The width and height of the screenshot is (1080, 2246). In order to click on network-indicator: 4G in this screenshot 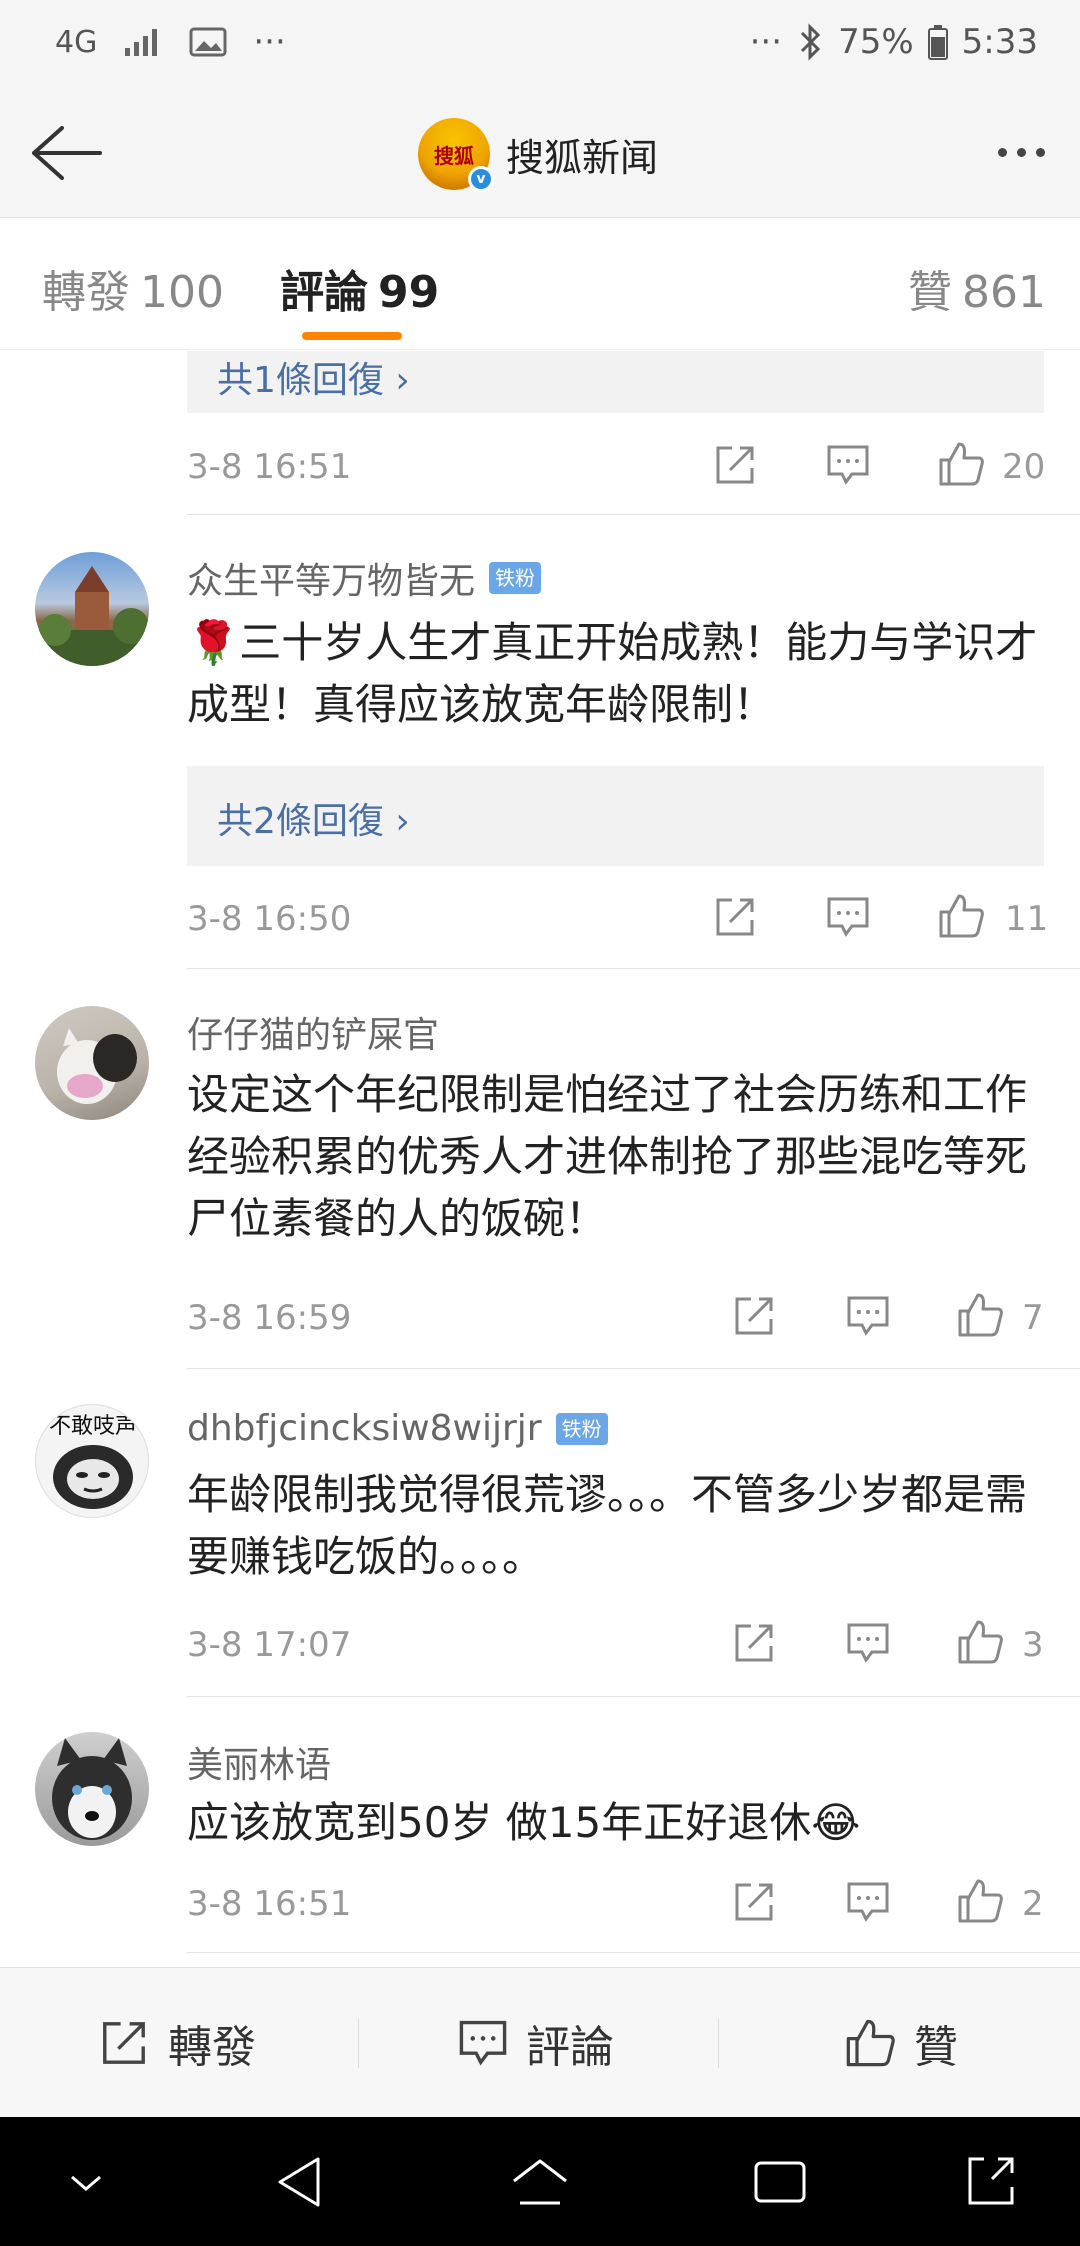, I will do `click(76, 42)`.